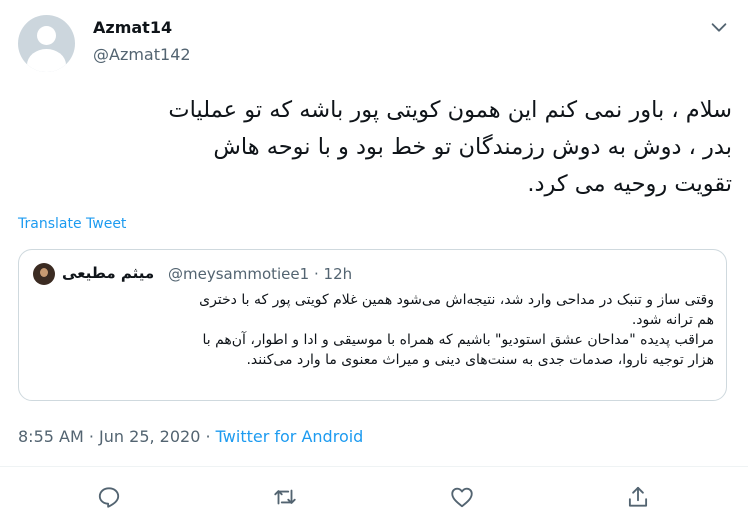  What do you see at coordinates (46, 60) in the screenshot?
I see `avatar-placeholder-body` at bounding box center [46, 60].